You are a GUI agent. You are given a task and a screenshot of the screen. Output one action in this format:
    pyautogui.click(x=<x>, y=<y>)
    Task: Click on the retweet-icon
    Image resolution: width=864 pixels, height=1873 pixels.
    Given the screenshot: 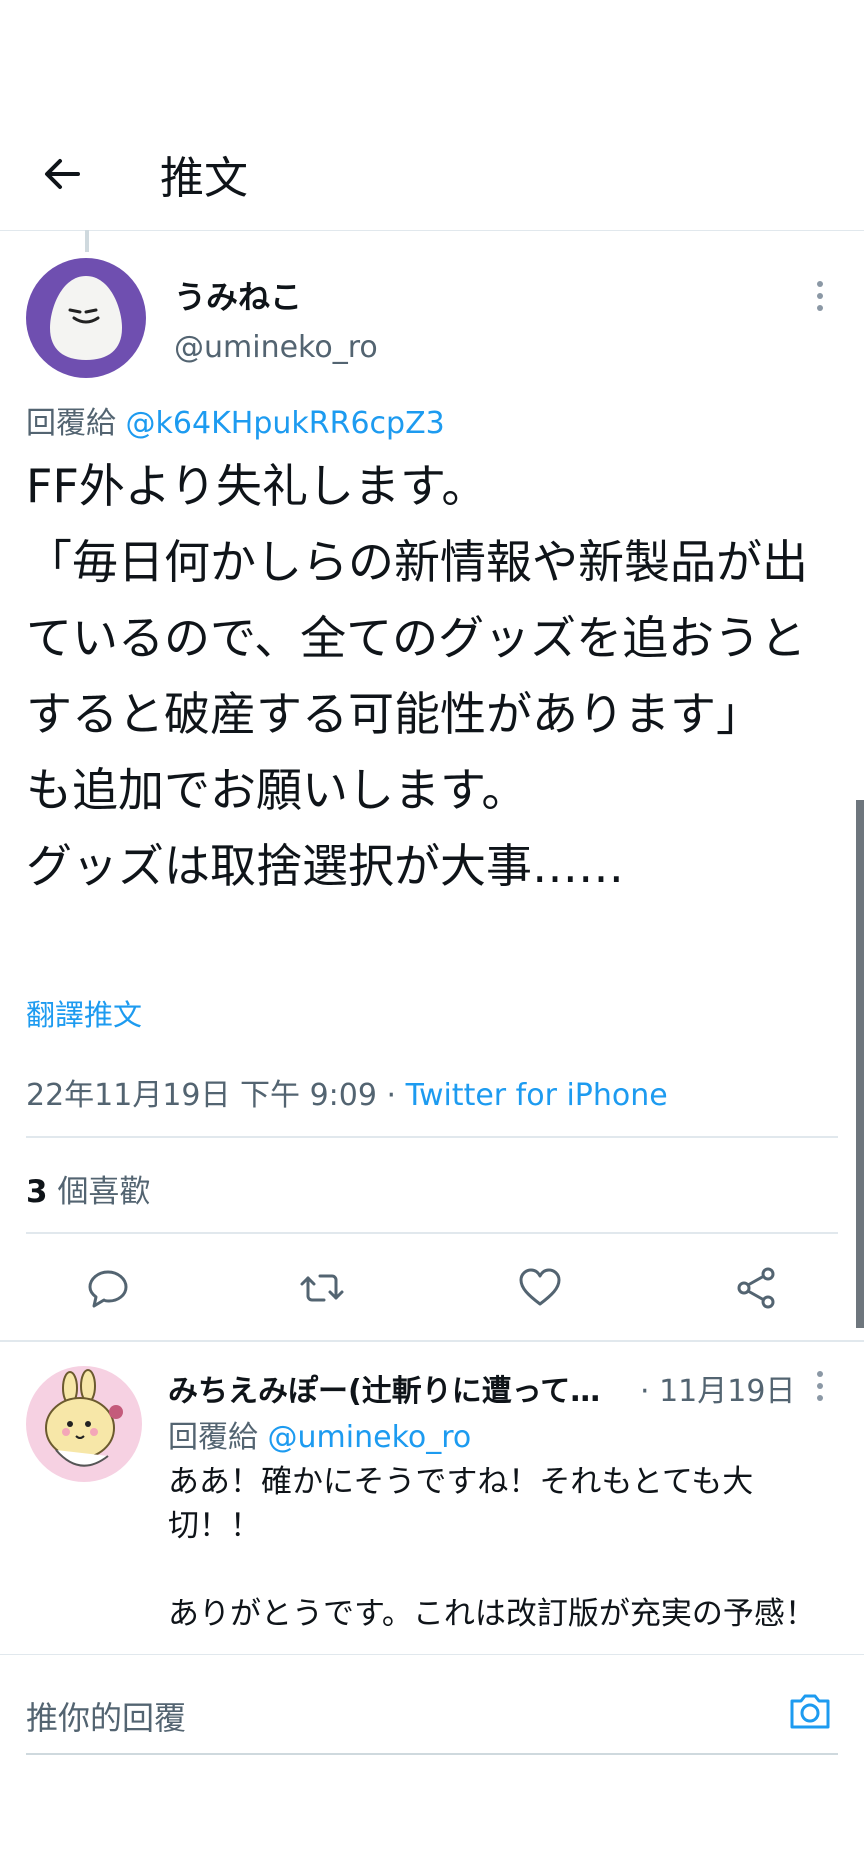 What is the action you would take?
    pyautogui.click(x=322, y=1288)
    